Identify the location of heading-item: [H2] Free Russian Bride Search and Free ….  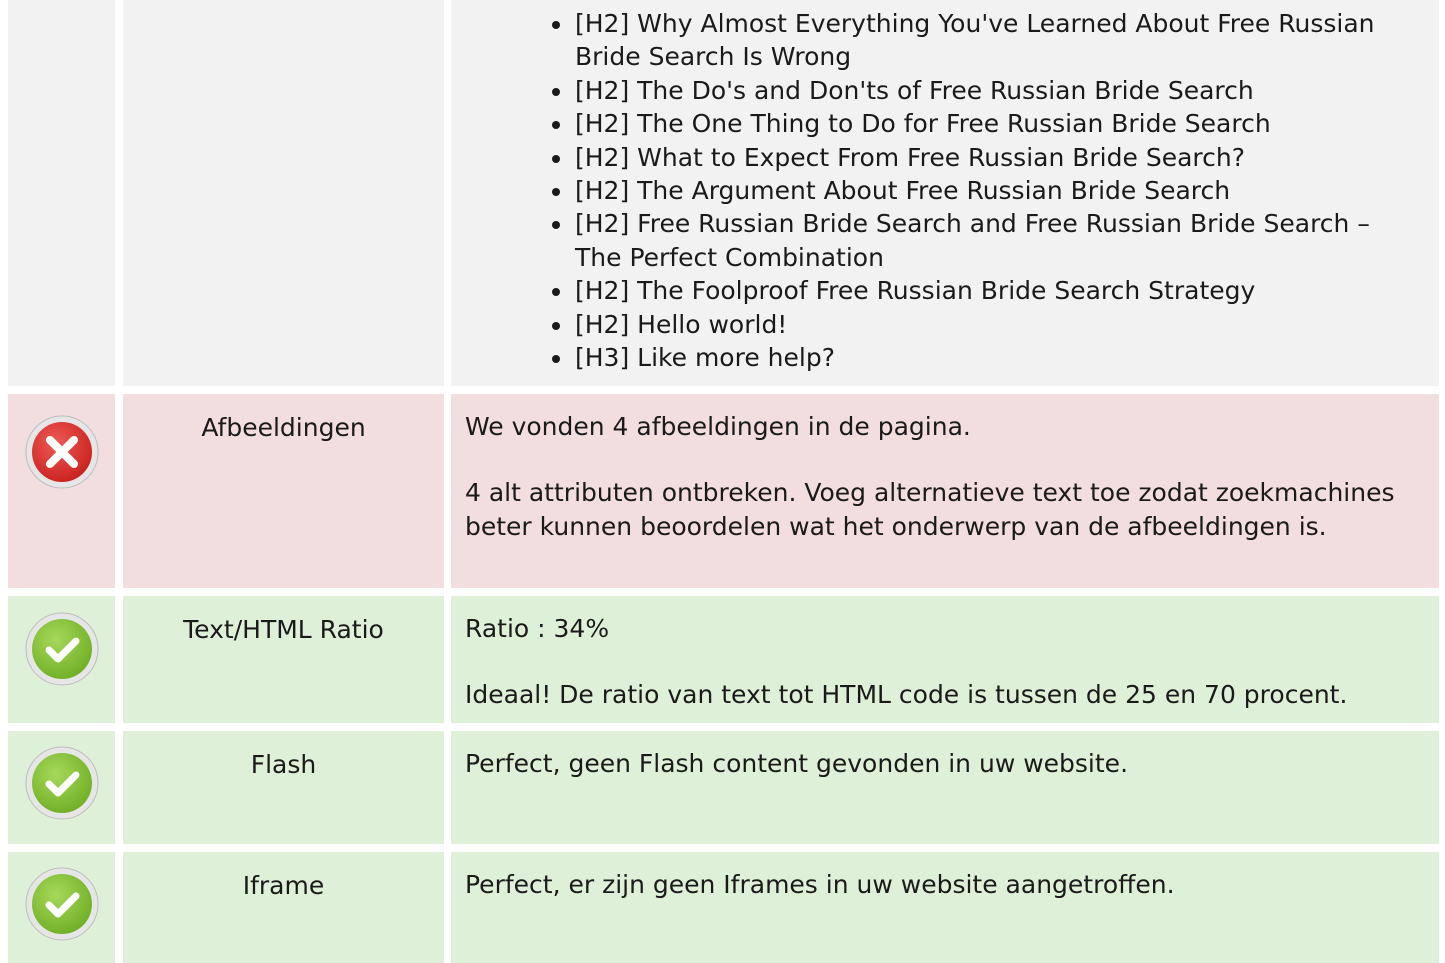
(987, 240).